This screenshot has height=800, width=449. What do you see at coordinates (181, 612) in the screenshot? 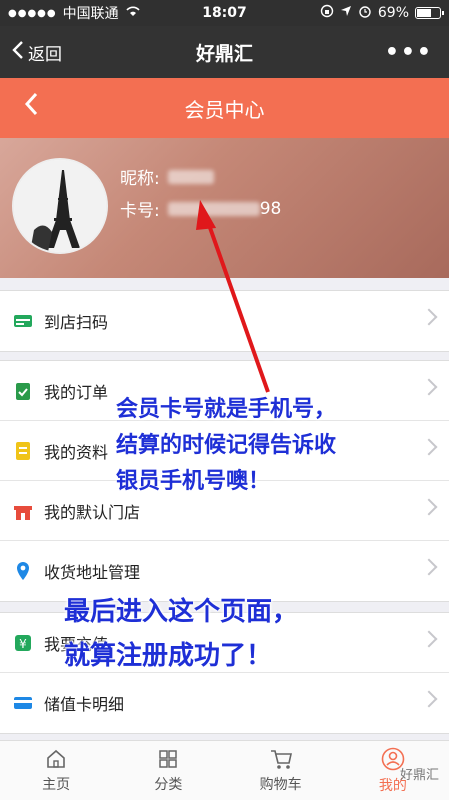
I see `annotation-line: 最后进入这个页面，` at bounding box center [181, 612].